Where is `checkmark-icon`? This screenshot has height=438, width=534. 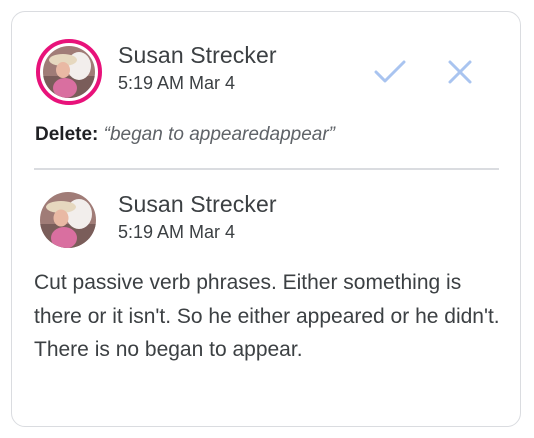
checkmark-icon is located at coordinates (390, 71).